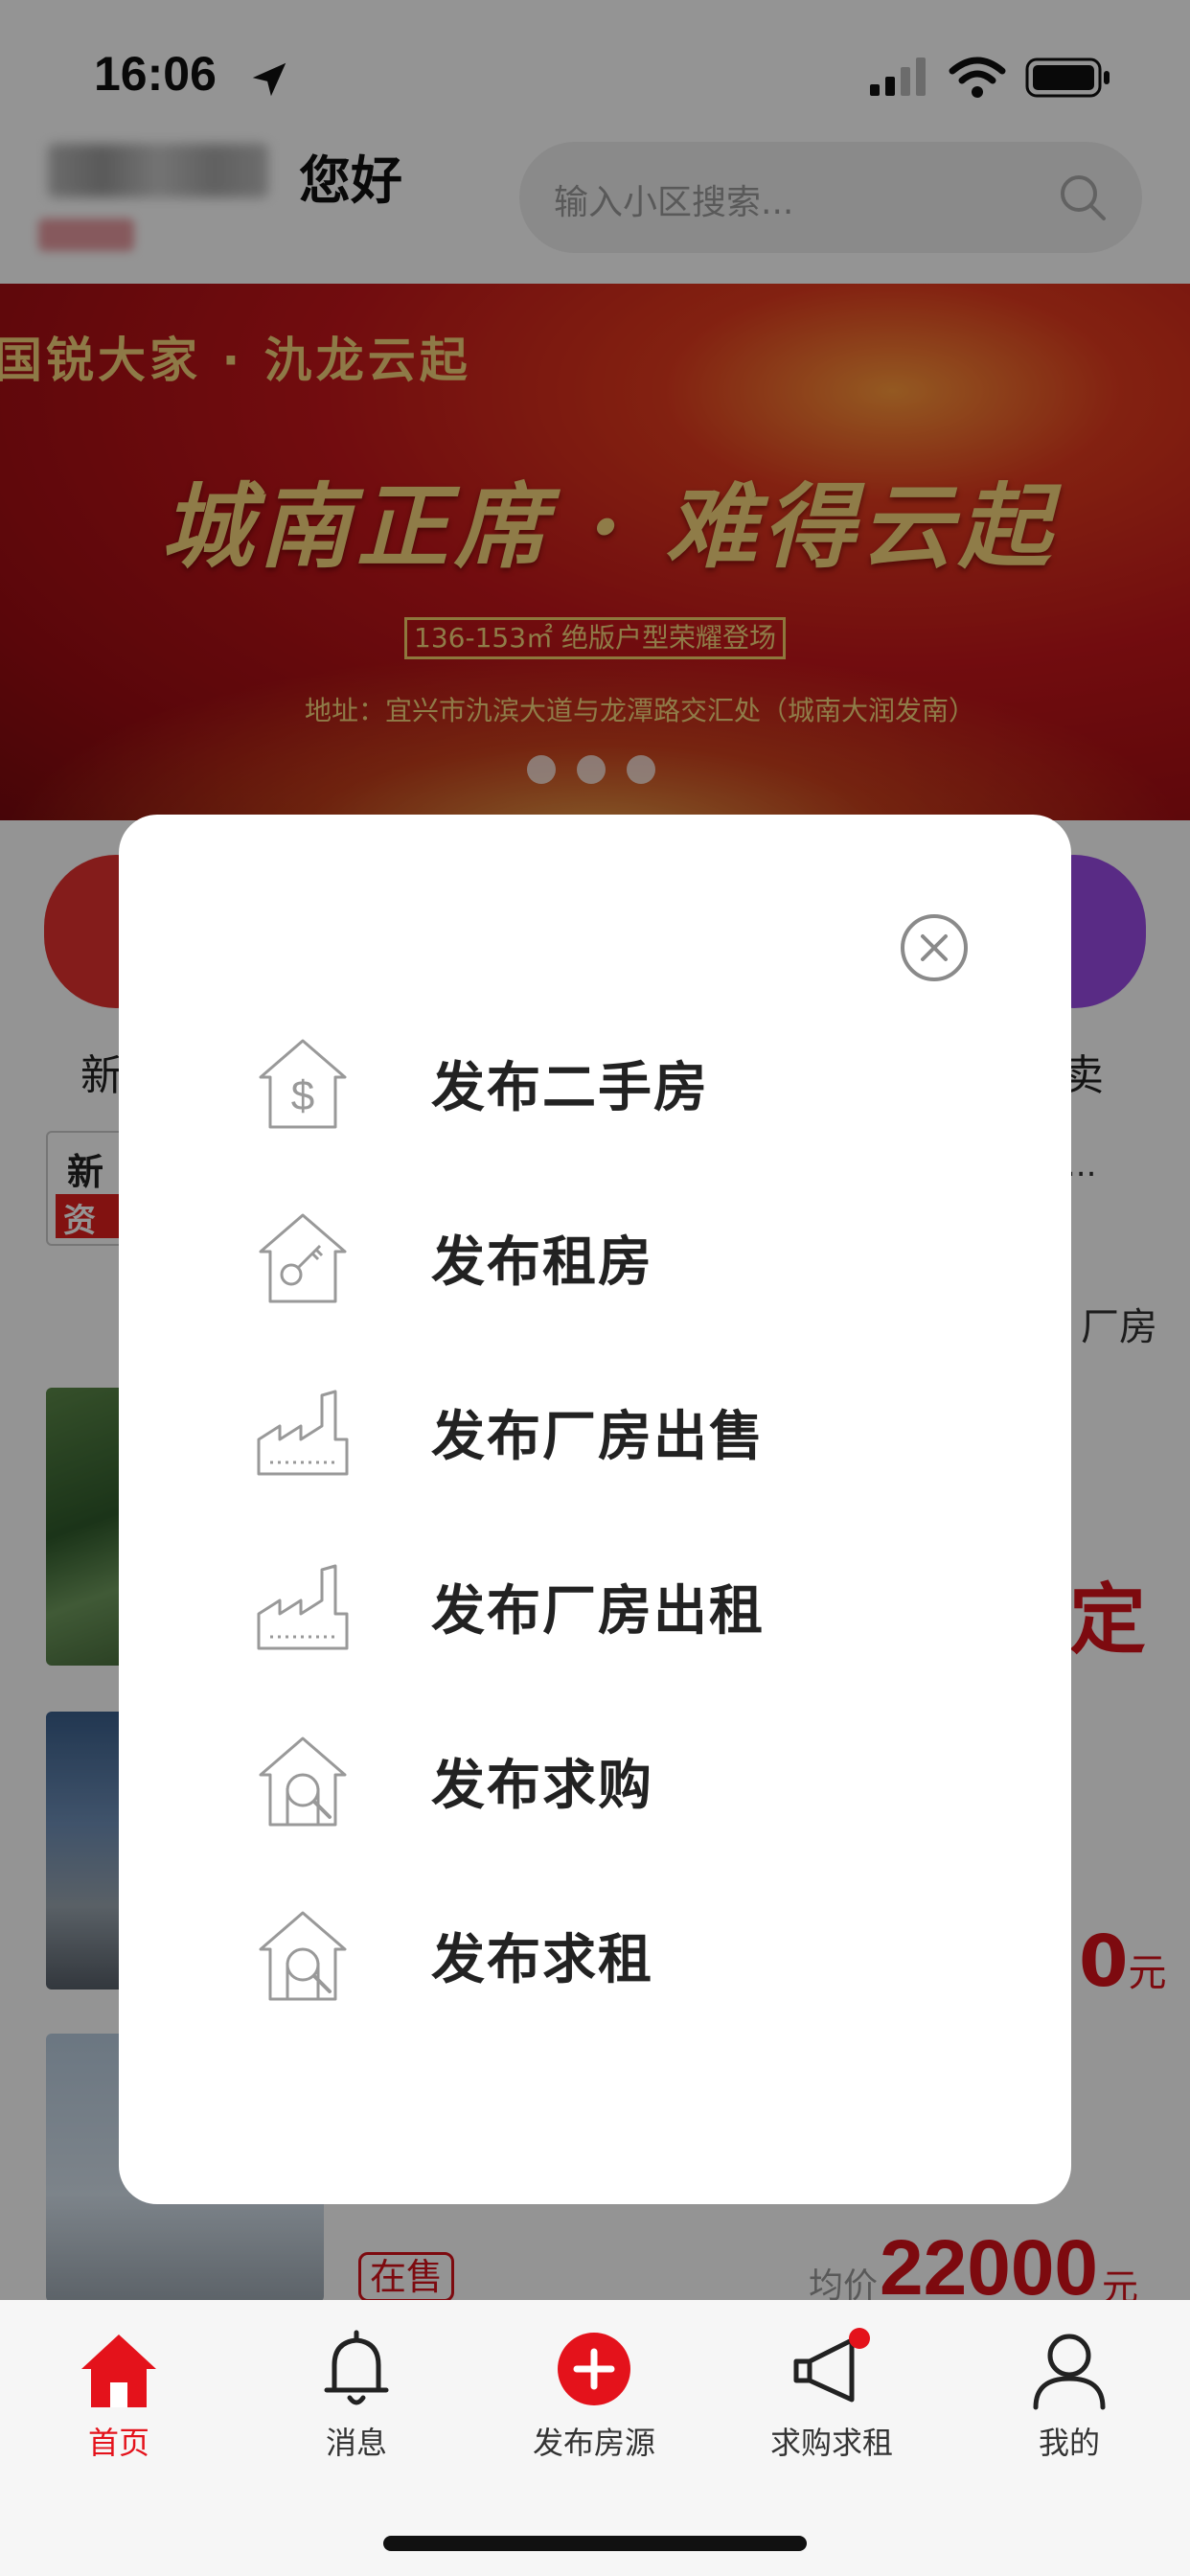 Image resolution: width=1190 pixels, height=2576 pixels. I want to click on house-key-icon, so click(303, 1258).